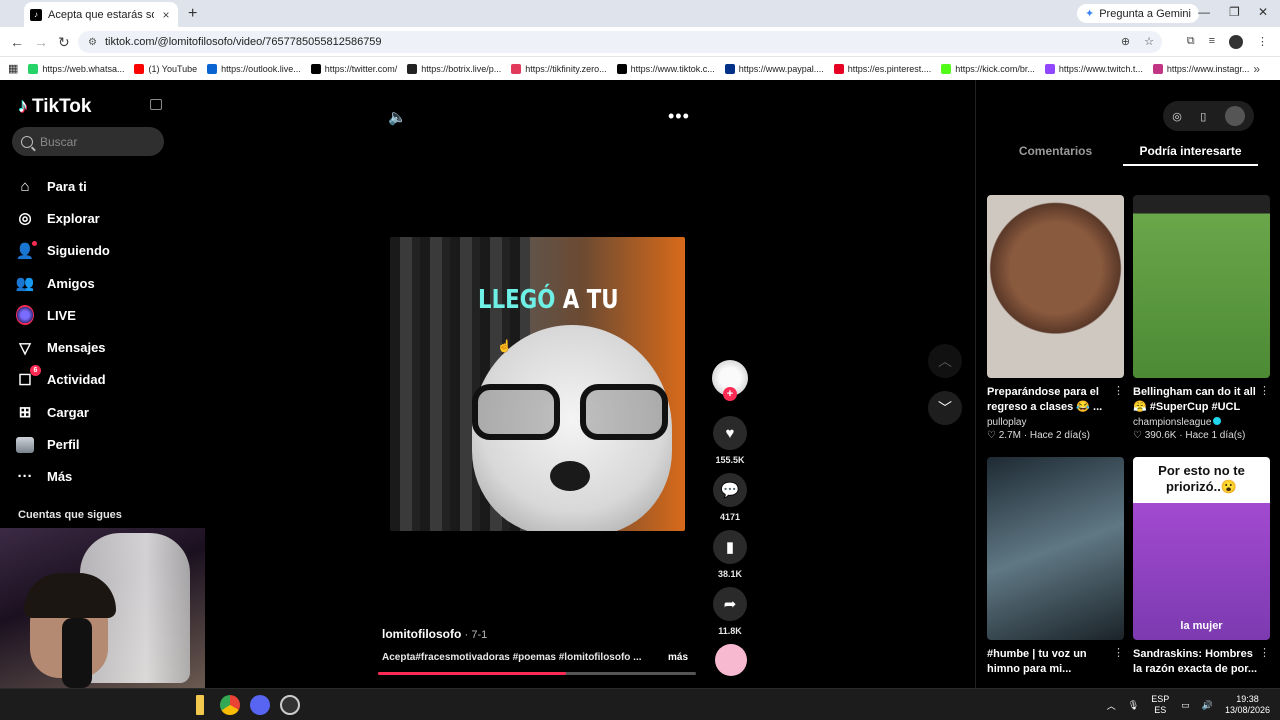 The width and height of the screenshot is (1280, 720). Describe the element at coordinates (678, 657) in the screenshot. I see `more-description-button: más` at that location.